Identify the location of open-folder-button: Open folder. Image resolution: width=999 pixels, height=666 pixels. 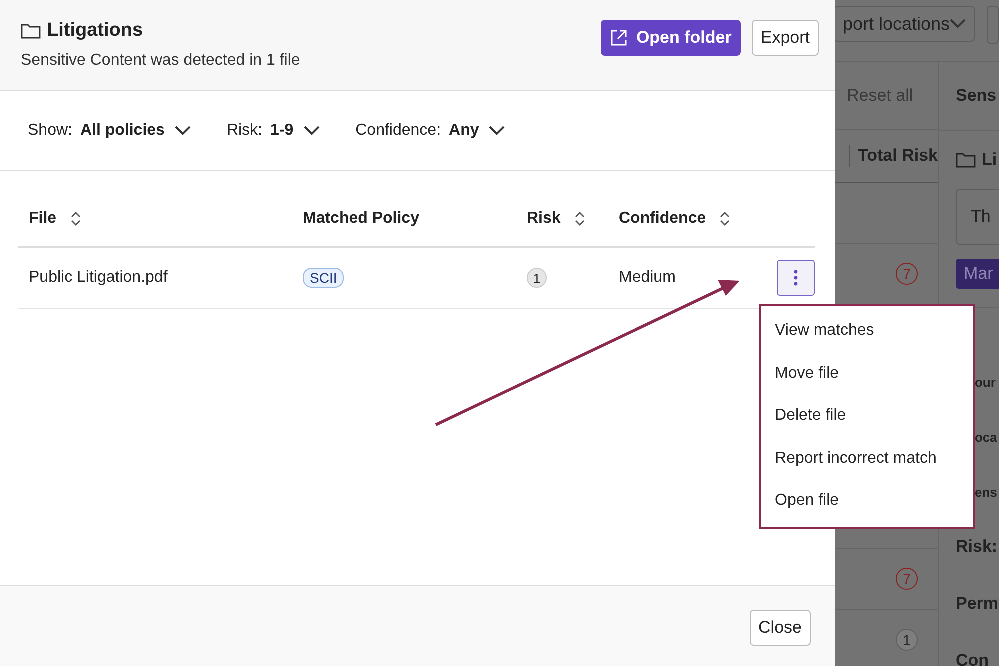
(671, 38).